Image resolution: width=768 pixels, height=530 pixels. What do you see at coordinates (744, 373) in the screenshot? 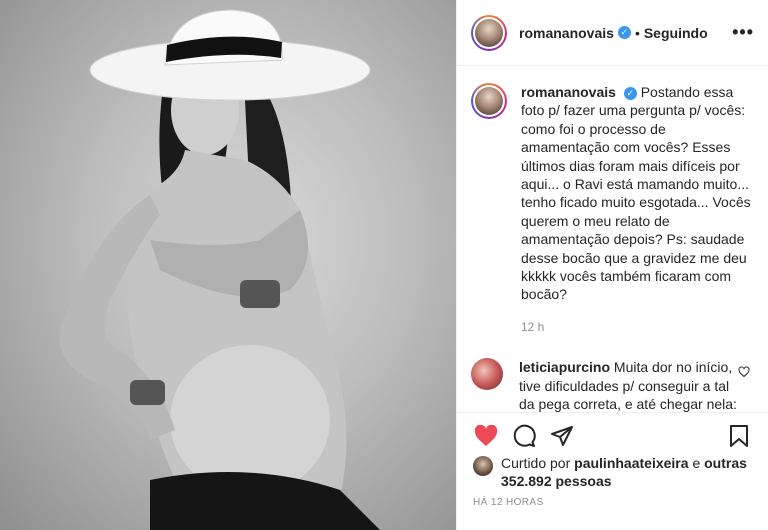
I see `comment-like-icon` at bounding box center [744, 373].